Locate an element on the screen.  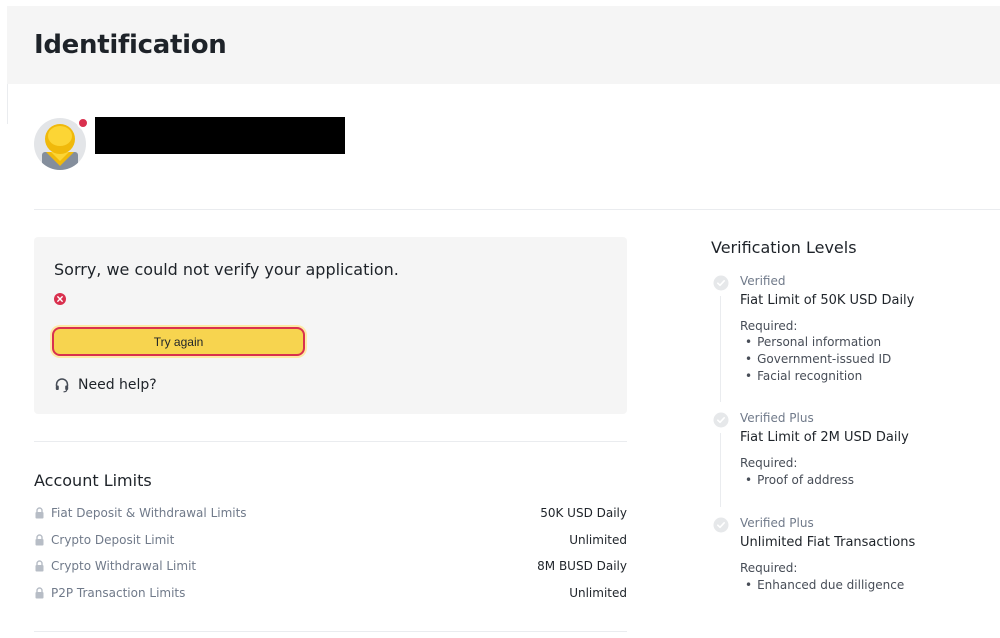
limit-label: Crypto Withdrawal Limit is located at coordinates (124, 566).